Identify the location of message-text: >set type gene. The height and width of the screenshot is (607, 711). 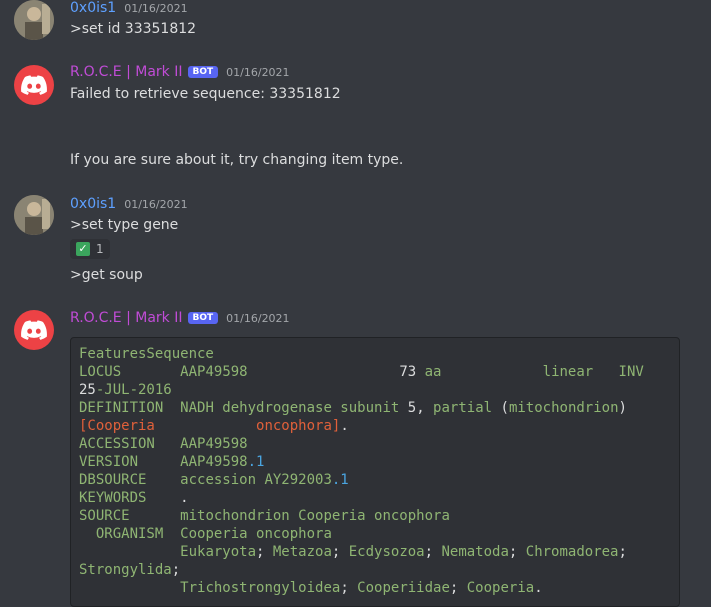
(124, 225).